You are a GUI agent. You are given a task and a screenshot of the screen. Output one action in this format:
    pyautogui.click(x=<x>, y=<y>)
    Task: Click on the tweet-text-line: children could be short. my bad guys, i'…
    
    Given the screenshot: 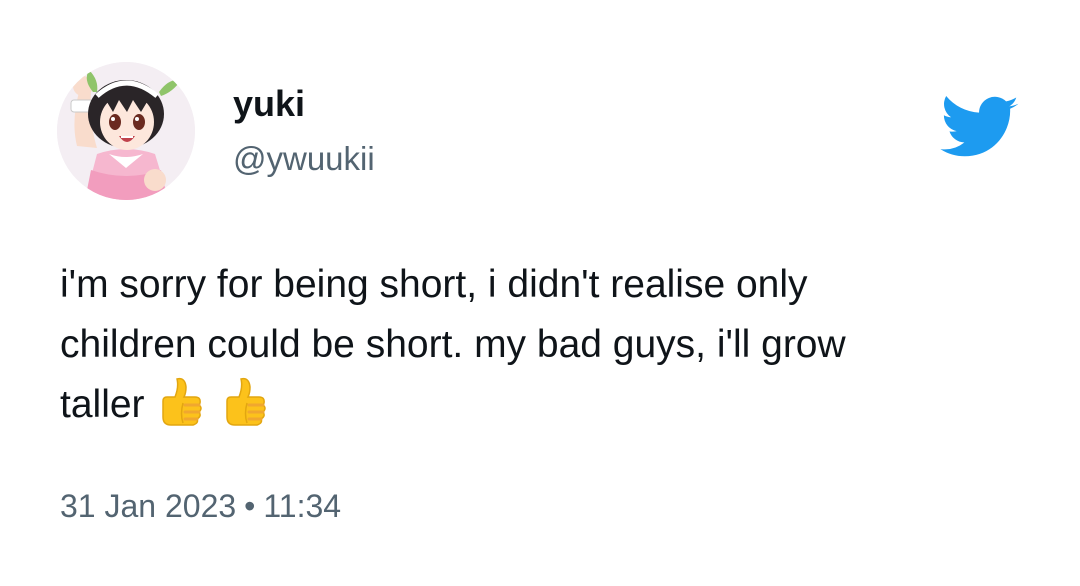 What is the action you would take?
    pyautogui.click(x=453, y=344)
    